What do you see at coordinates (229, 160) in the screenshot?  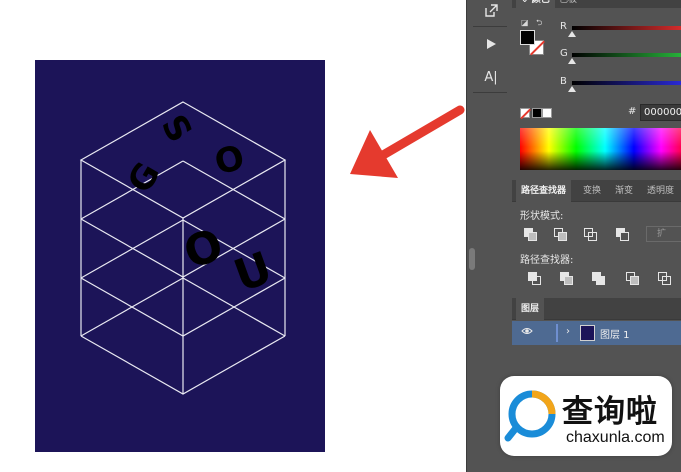 I see `letter-o-top: O` at bounding box center [229, 160].